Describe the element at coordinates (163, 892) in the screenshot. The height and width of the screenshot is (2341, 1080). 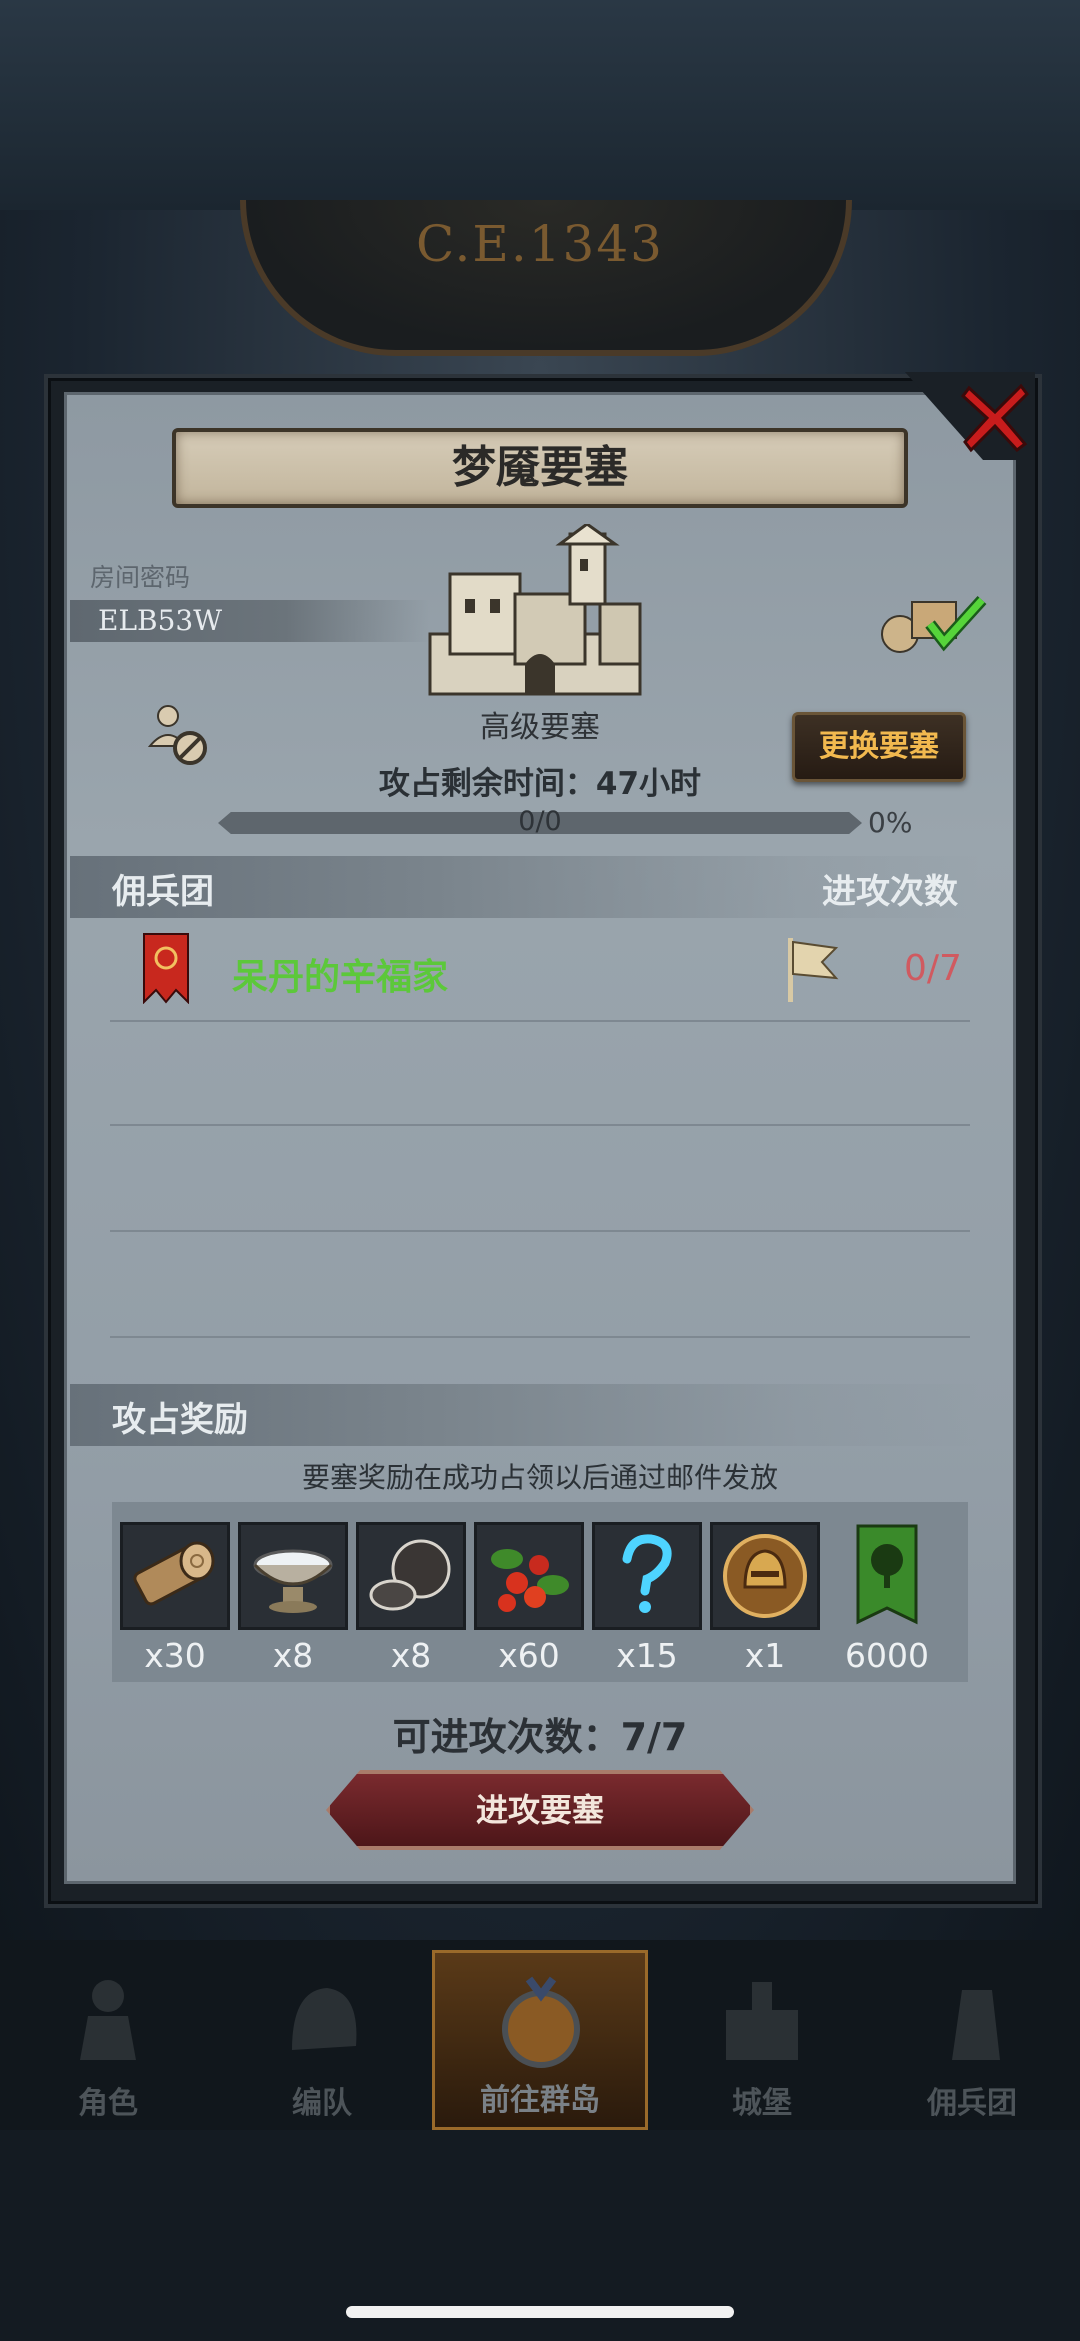
I see `mercenary-header: 佣兵团` at that location.